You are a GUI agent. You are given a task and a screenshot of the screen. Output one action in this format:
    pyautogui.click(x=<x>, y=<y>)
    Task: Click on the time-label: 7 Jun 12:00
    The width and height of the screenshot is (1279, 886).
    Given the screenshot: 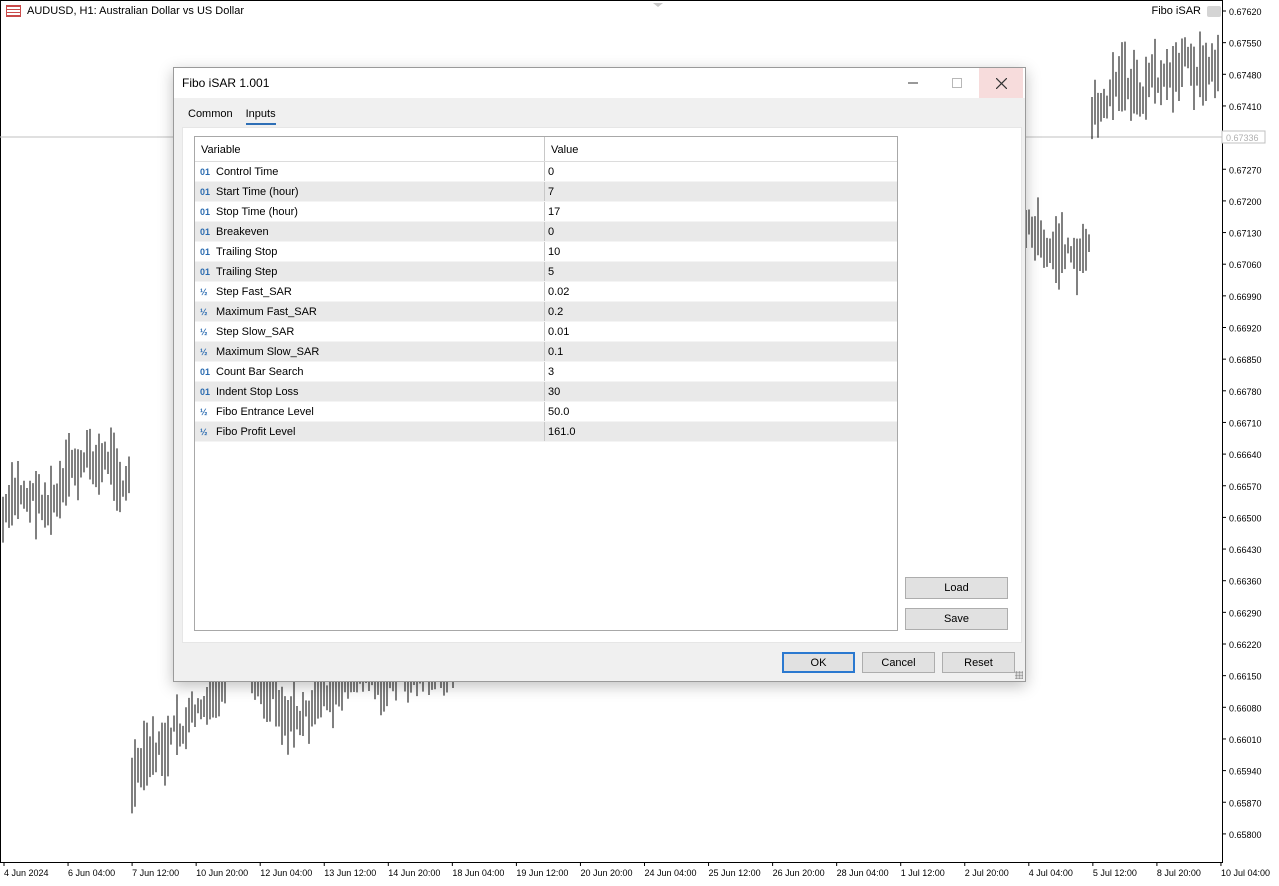 What is the action you would take?
    pyautogui.click(x=155, y=873)
    